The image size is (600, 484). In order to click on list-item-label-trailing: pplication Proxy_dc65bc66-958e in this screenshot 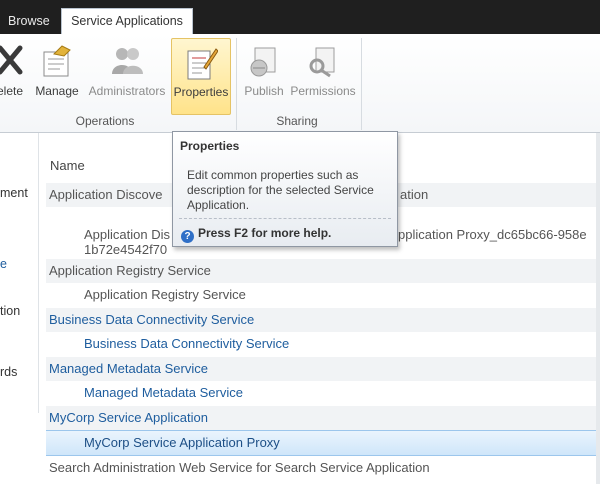, I will do `click(492, 234)`.